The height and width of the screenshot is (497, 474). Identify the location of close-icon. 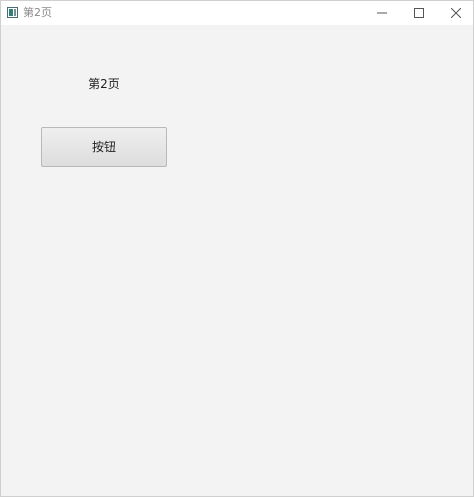
(456, 13).